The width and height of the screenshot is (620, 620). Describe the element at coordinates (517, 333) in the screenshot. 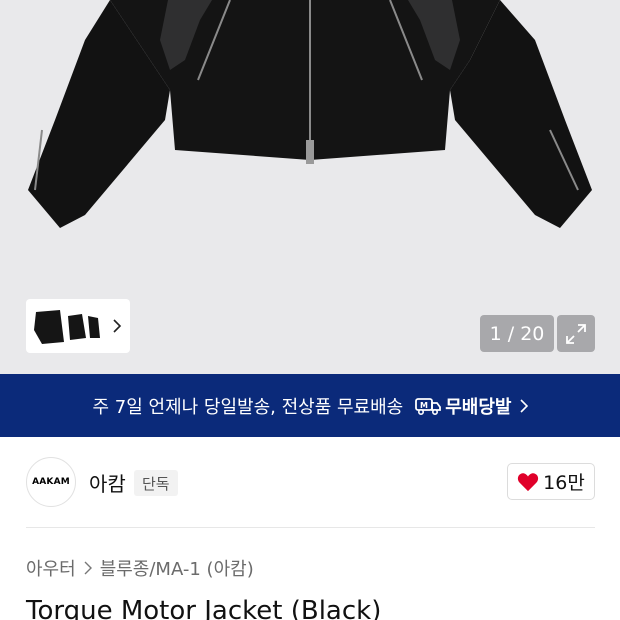

I see `image-counter: 1 / 20` at that location.